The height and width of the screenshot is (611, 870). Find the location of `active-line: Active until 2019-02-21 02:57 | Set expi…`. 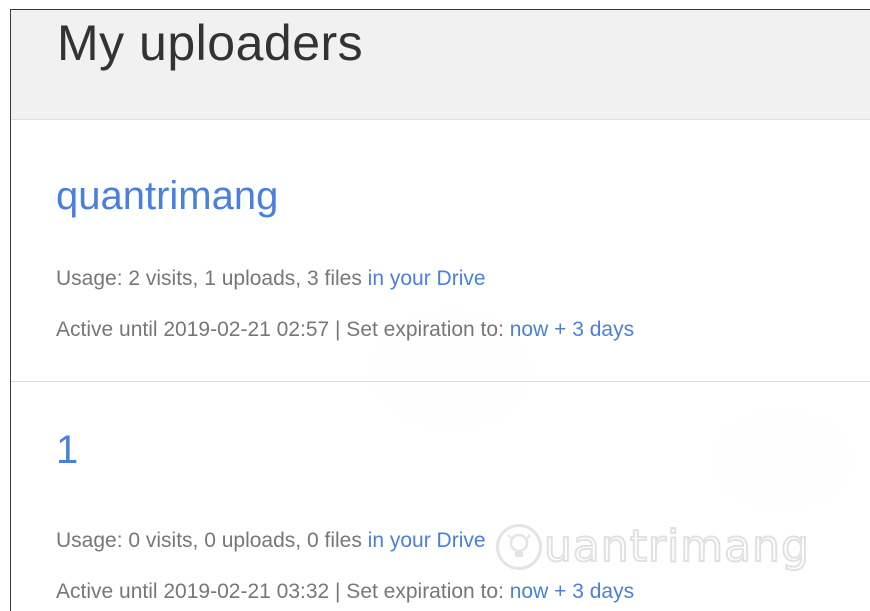

active-line: Active until 2019-02-21 02:57 | Set expi… is located at coordinates (345, 330).